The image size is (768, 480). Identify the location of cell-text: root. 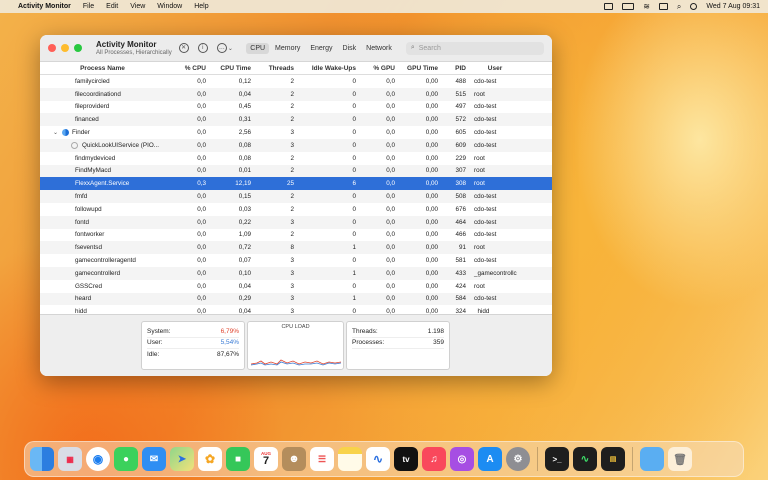
(479, 94).